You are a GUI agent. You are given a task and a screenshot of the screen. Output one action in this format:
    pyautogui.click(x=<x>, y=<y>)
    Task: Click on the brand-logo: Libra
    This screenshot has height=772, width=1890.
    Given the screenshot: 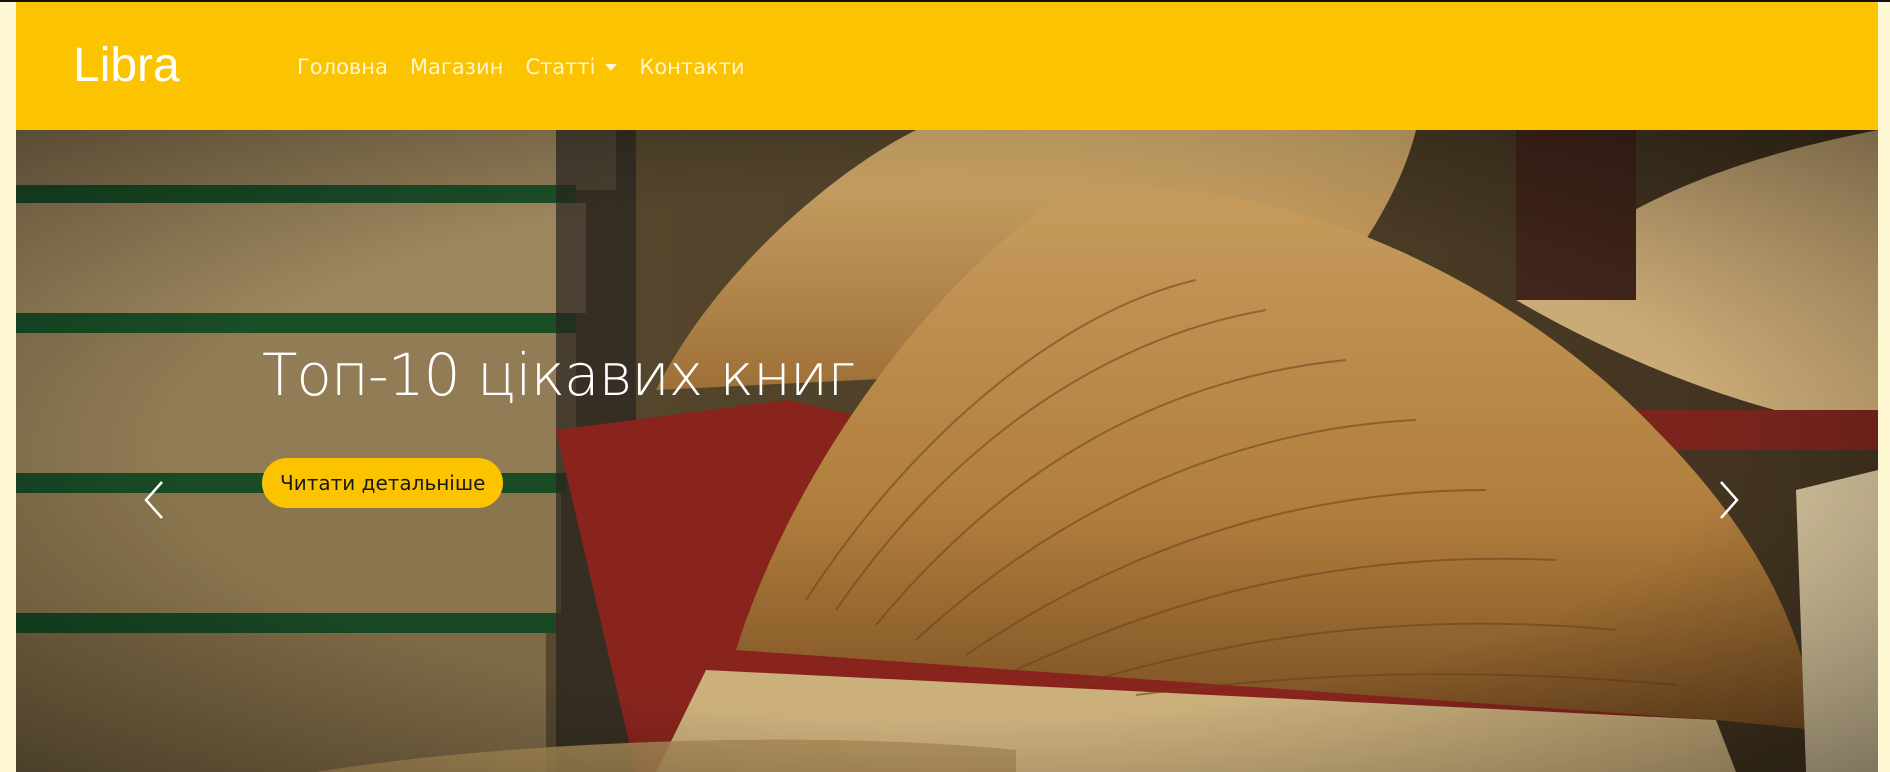 What is the action you would take?
    pyautogui.click(x=126, y=66)
    